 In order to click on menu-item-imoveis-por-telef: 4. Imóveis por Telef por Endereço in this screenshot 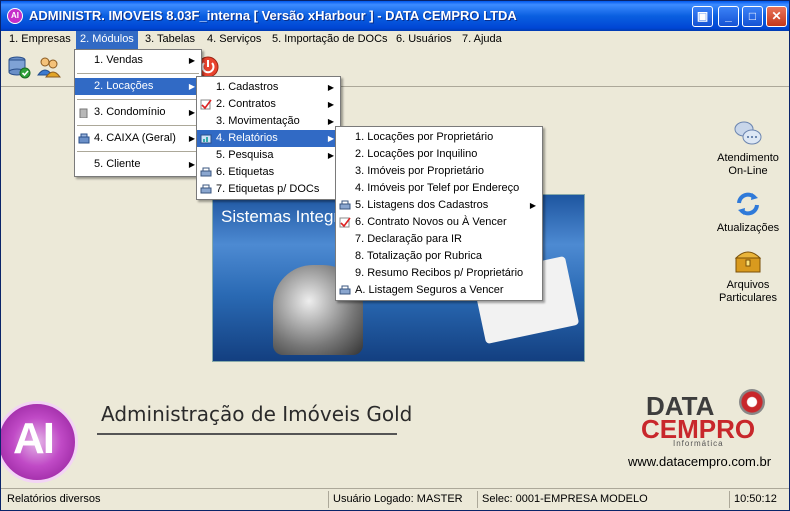, I will do `click(439, 188)`.